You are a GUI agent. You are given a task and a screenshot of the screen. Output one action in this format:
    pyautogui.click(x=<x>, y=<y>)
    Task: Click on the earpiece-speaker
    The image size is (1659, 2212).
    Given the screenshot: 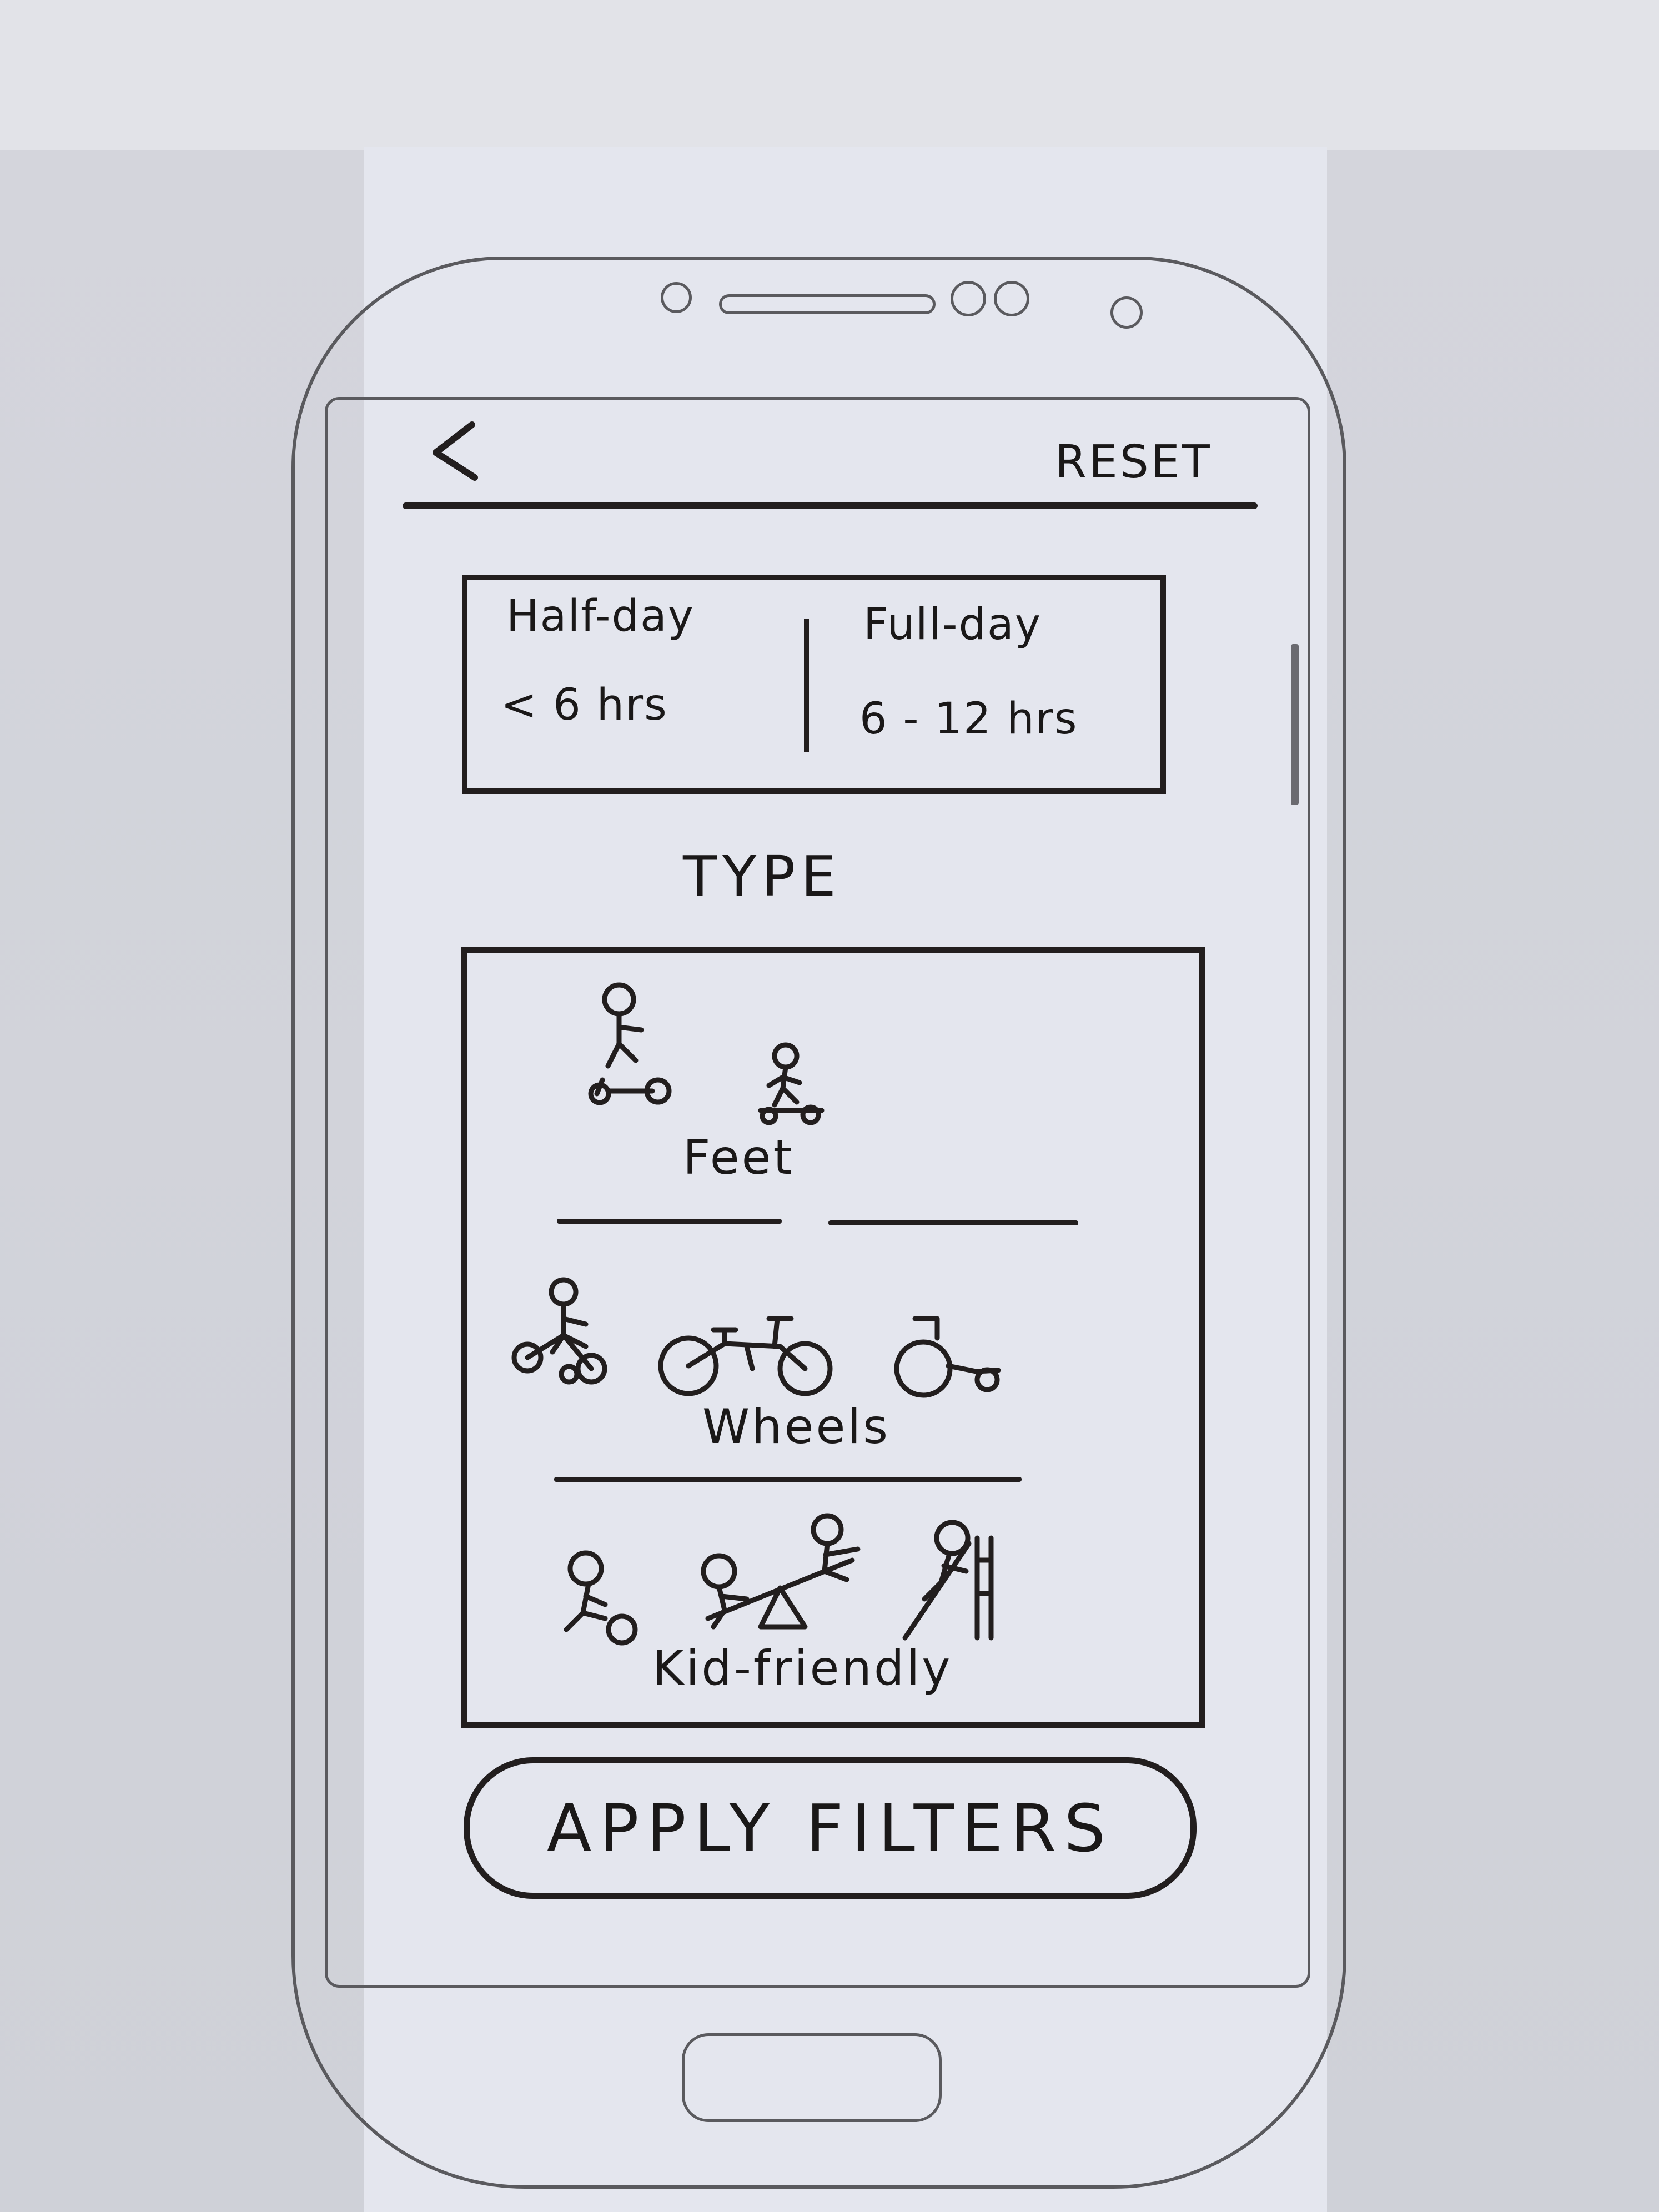 What is the action you would take?
    pyautogui.click(x=827, y=304)
    